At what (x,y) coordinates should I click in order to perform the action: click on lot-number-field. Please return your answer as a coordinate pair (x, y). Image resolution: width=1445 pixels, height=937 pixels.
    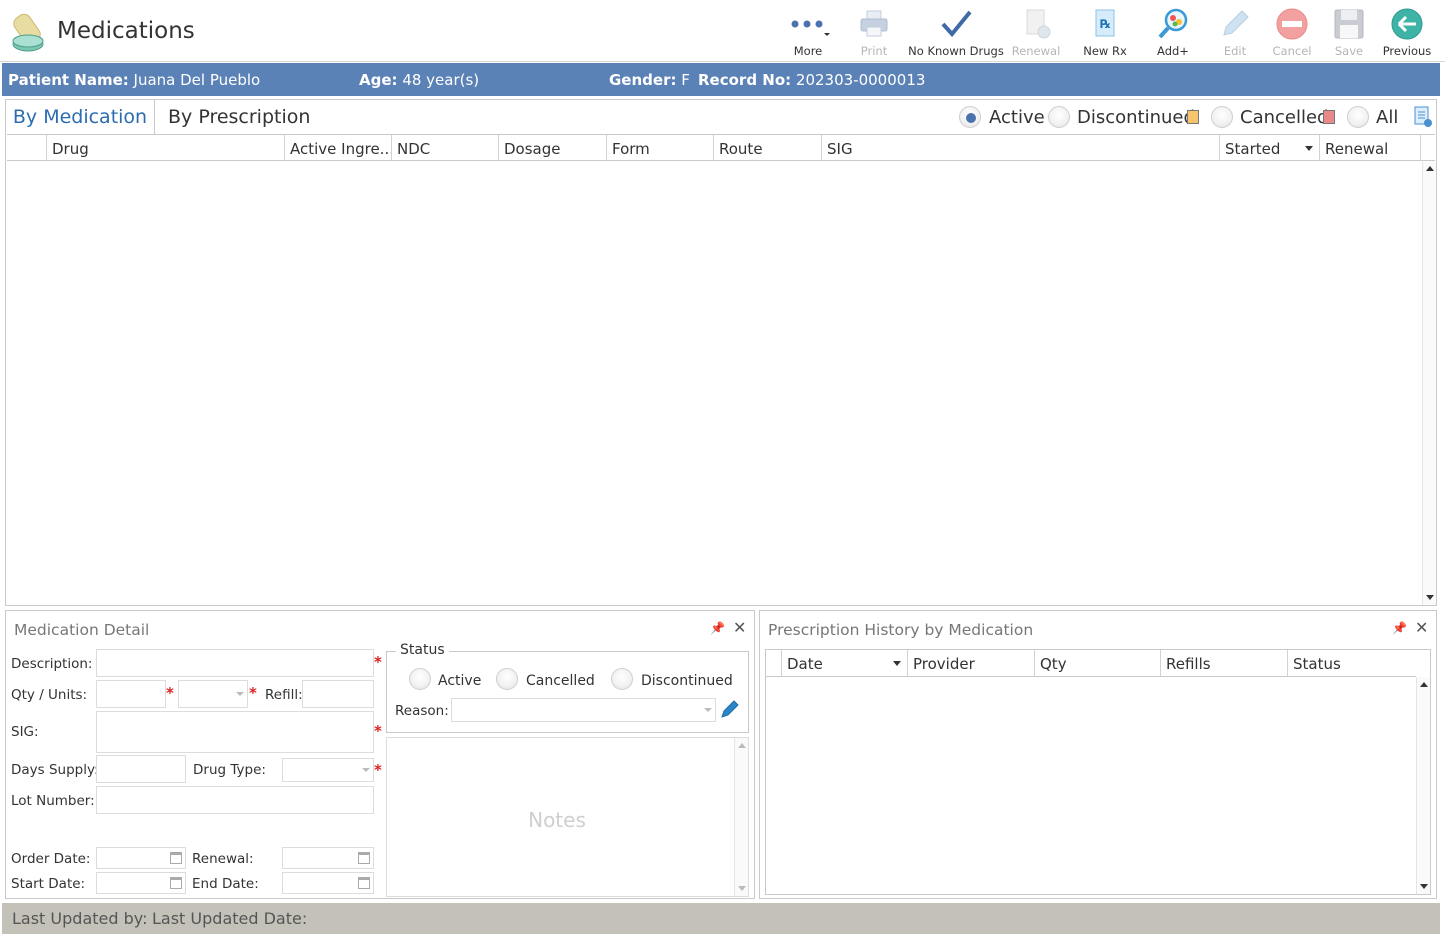
    Looking at the image, I should click on (235, 800).